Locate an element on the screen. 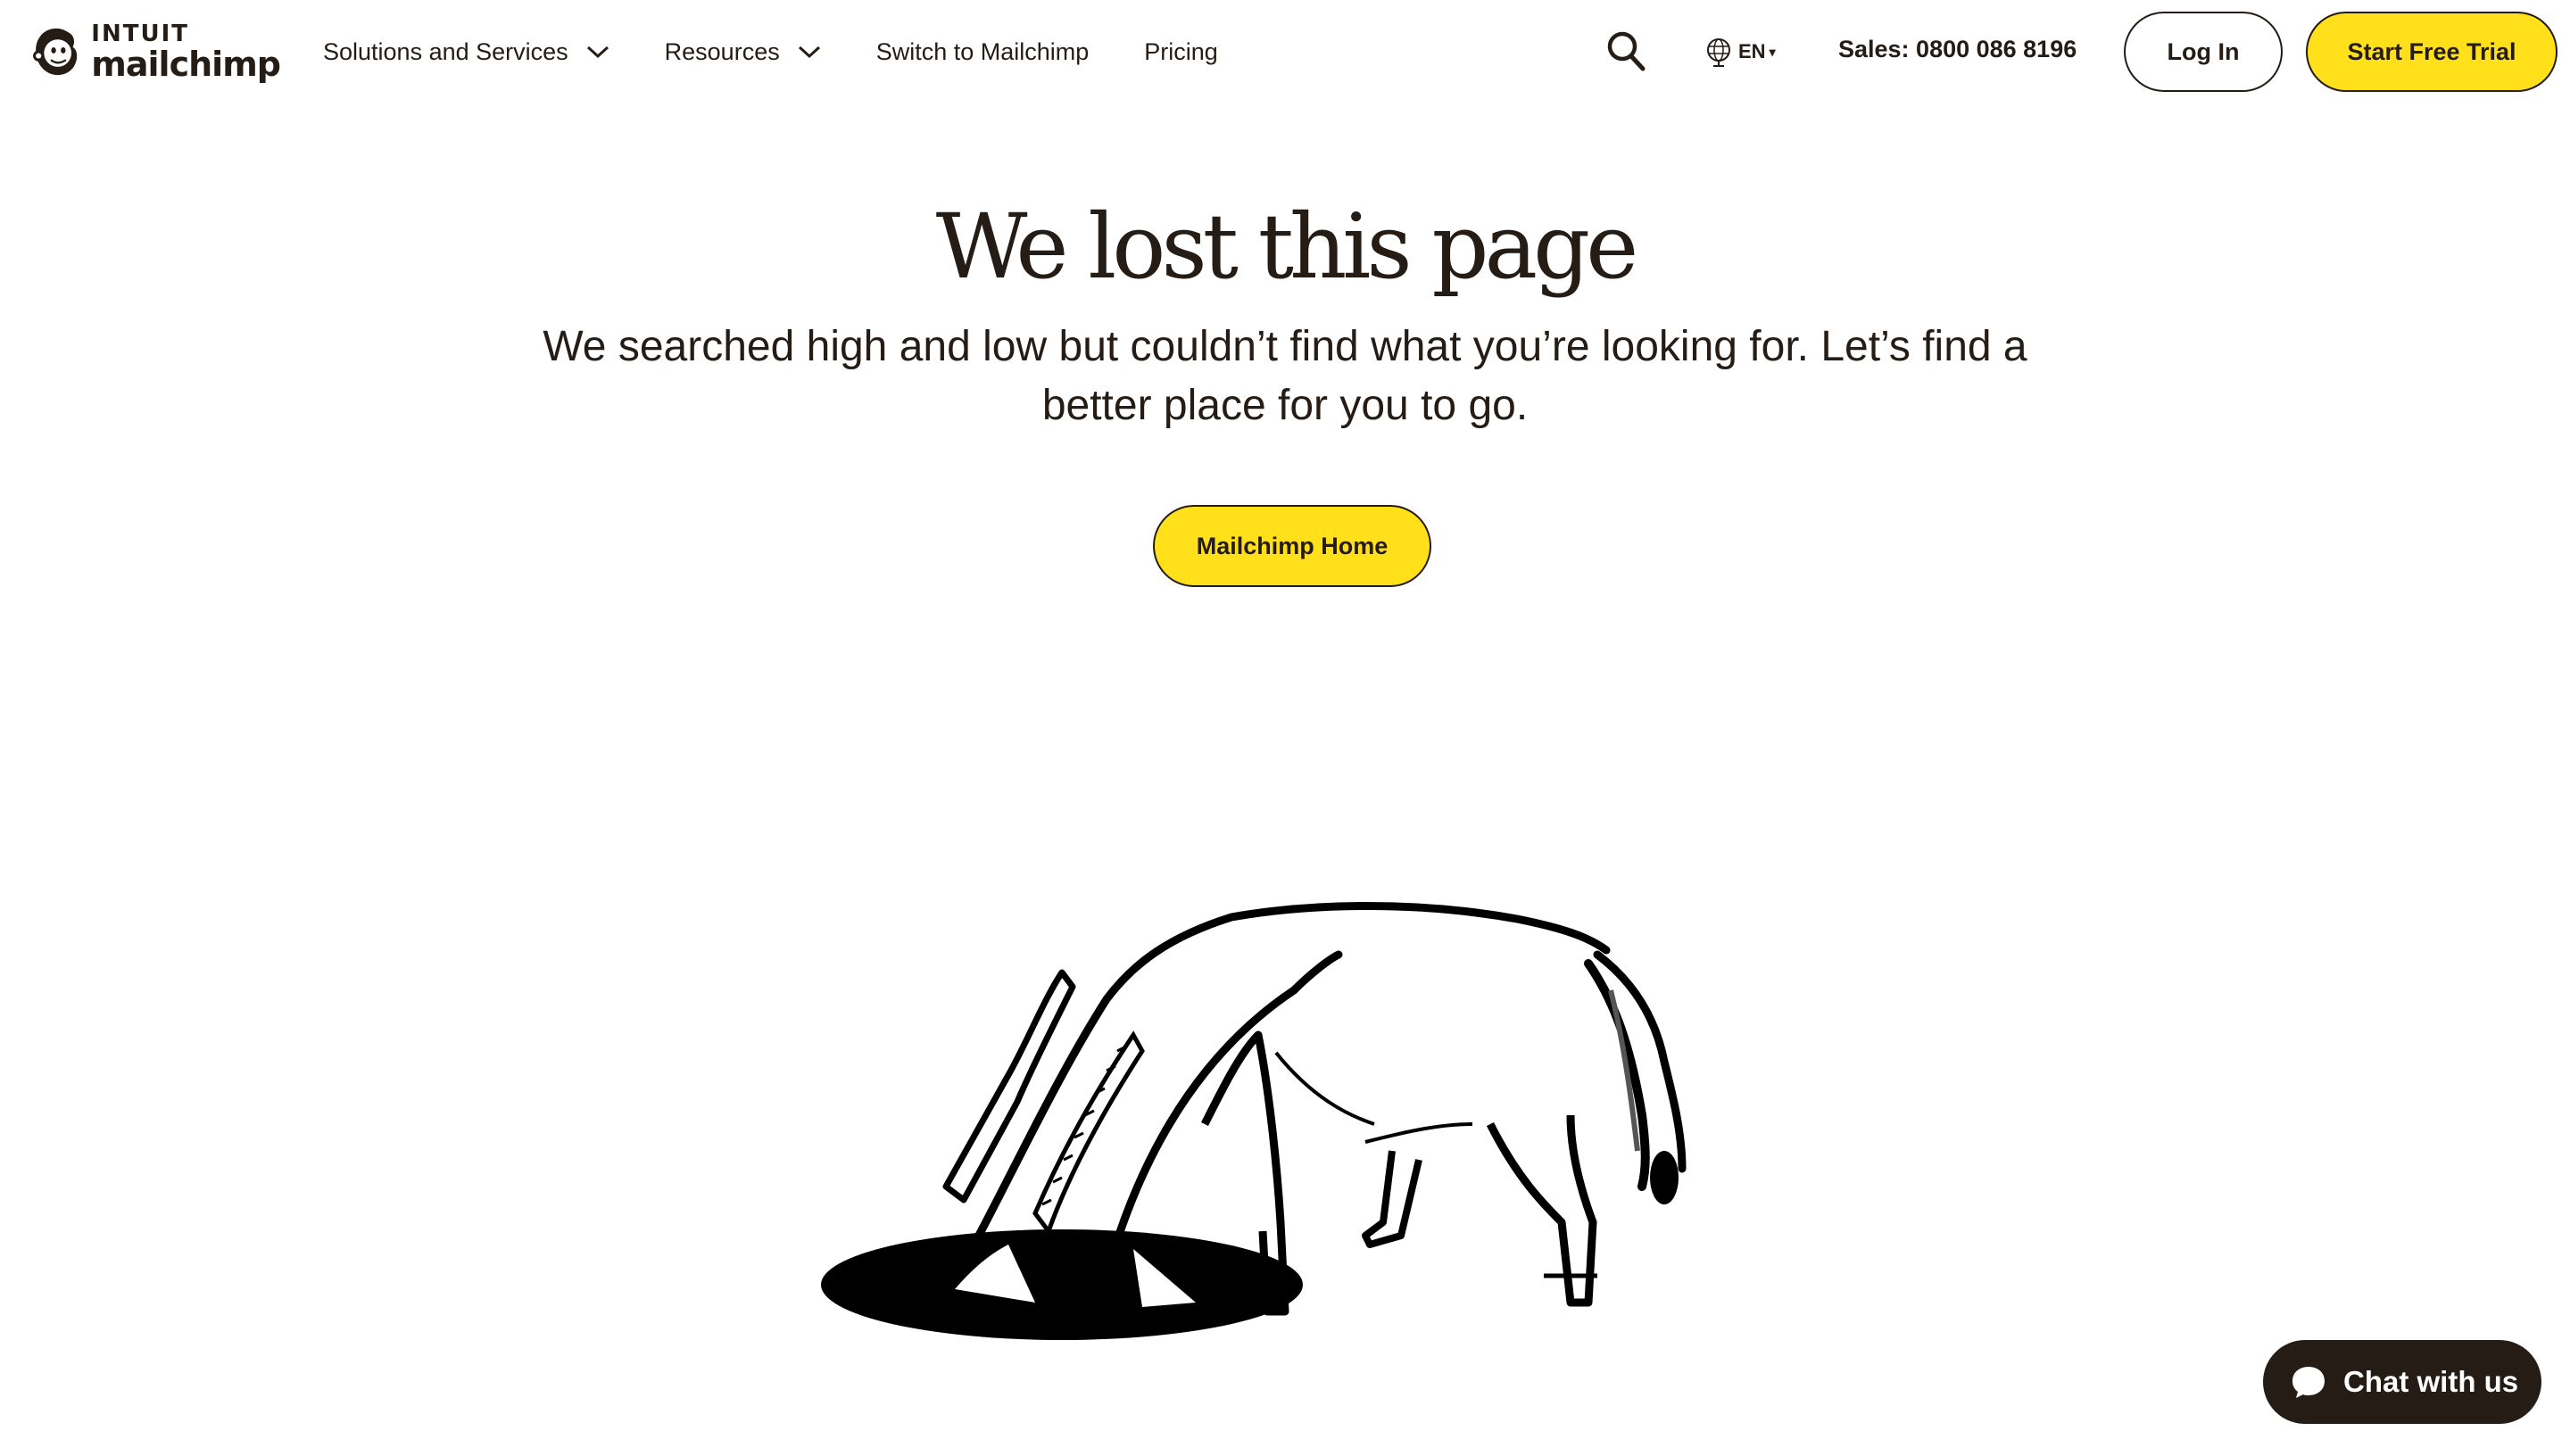 The image size is (2570, 1456). language-dropdown-icon: ▾ is located at coordinates (1773, 51).